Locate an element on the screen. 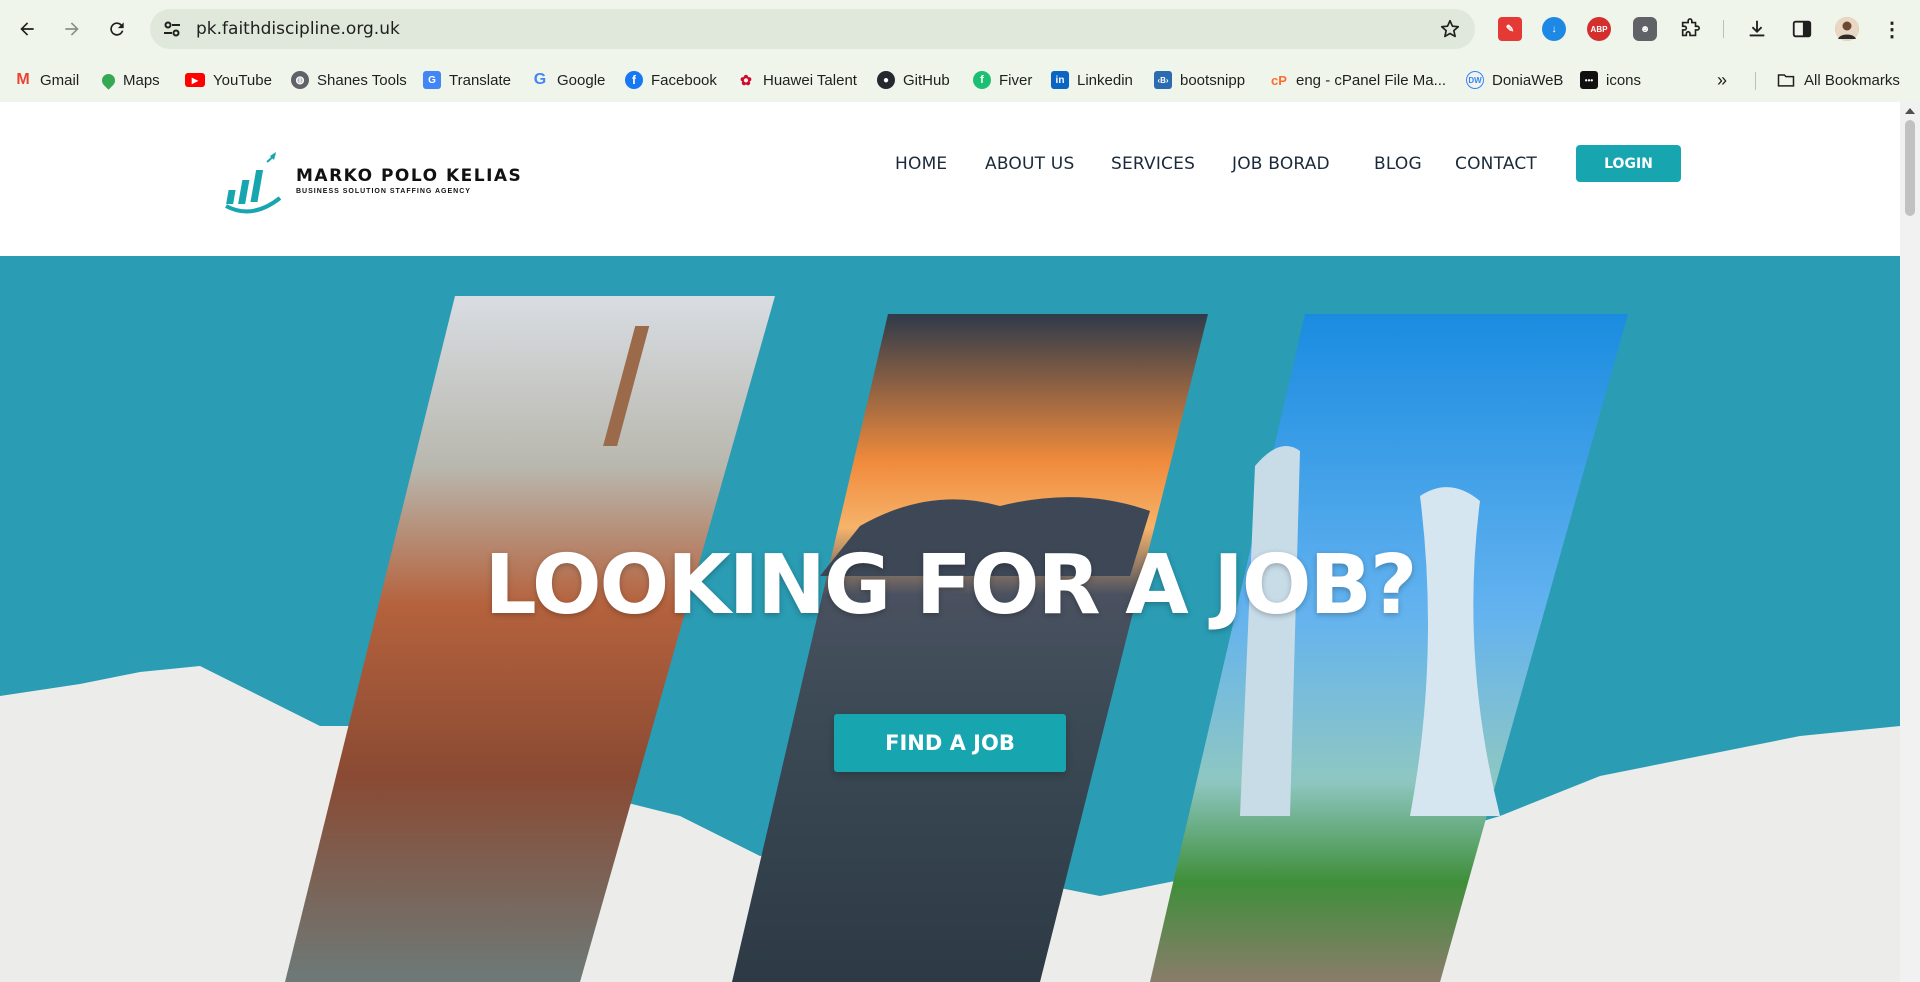 Image resolution: width=1920 pixels, height=982 pixels. bookmark-huawei-talent: ✿ Huawei Talent is located at coordinates (797, 80).